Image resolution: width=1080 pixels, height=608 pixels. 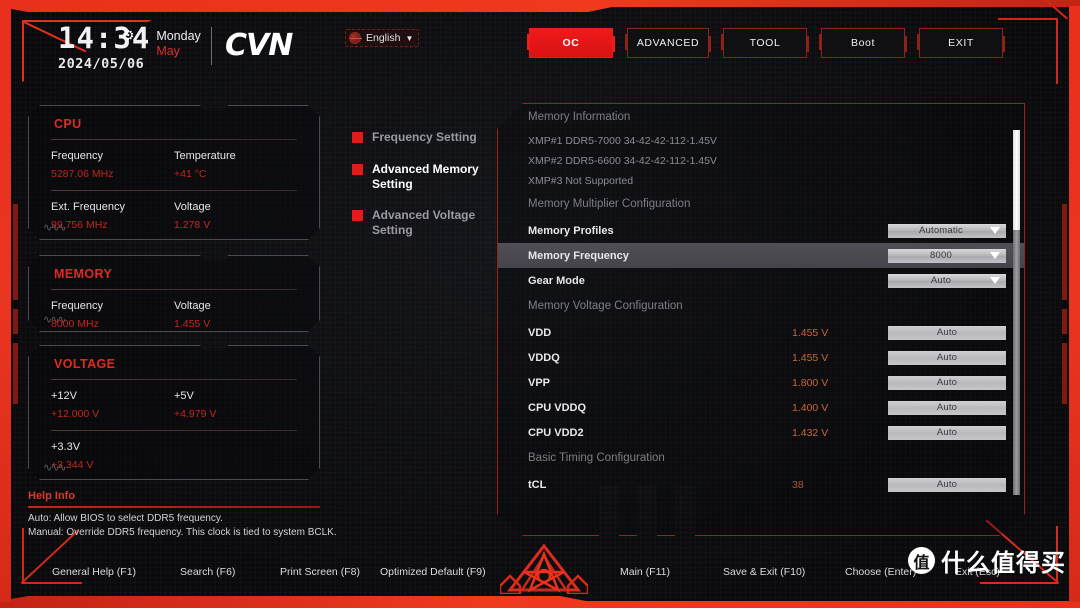 What do you see at coordinates (645, 572) in the screenshot?
I see `shortcut-main: Main (F11)` at bounding box center [645, 572].